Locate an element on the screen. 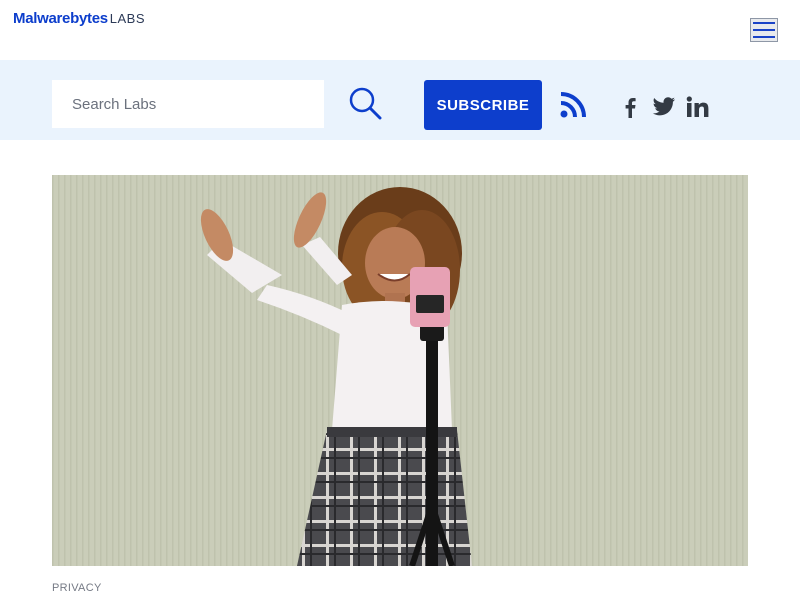 The height and width of the screenshot is (600, 800). facebook-icon is located at coordinates (630, 107).